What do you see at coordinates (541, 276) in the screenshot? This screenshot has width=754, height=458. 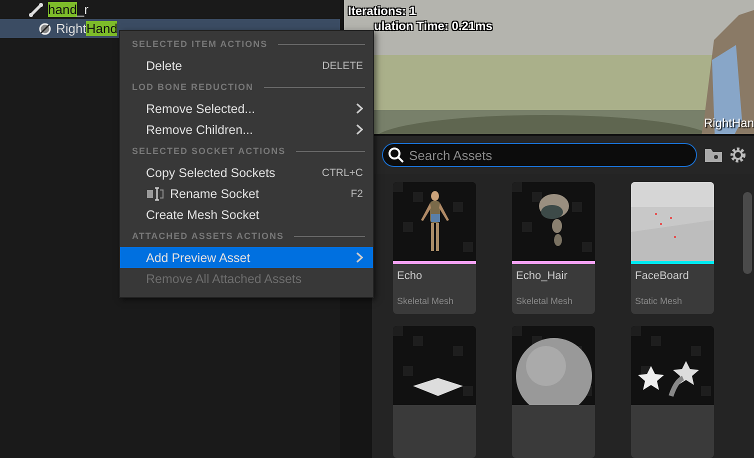 I see `asset-name: Echo_Hair` at bounding box center [541, 276].